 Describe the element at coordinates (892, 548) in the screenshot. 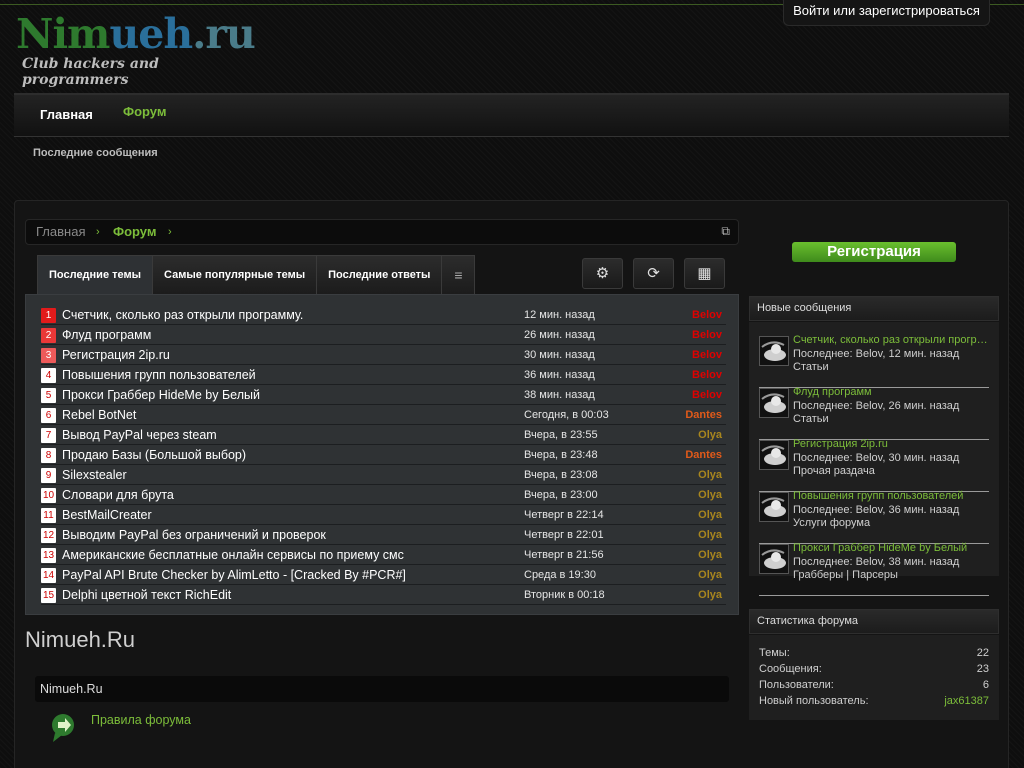

I see `new-post-title-link: Прокси Граббер HideMe by Белый` at that location.